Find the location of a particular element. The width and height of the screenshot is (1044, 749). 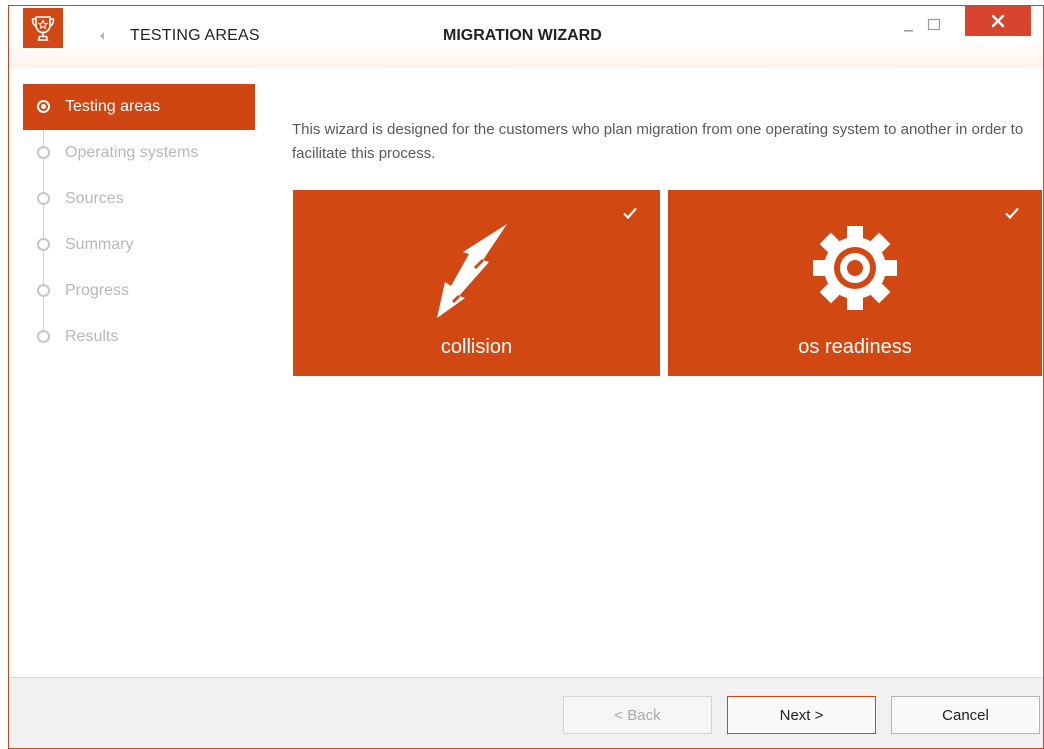

step-testing-areas: Testing areas is located at coordinates (139, 107).